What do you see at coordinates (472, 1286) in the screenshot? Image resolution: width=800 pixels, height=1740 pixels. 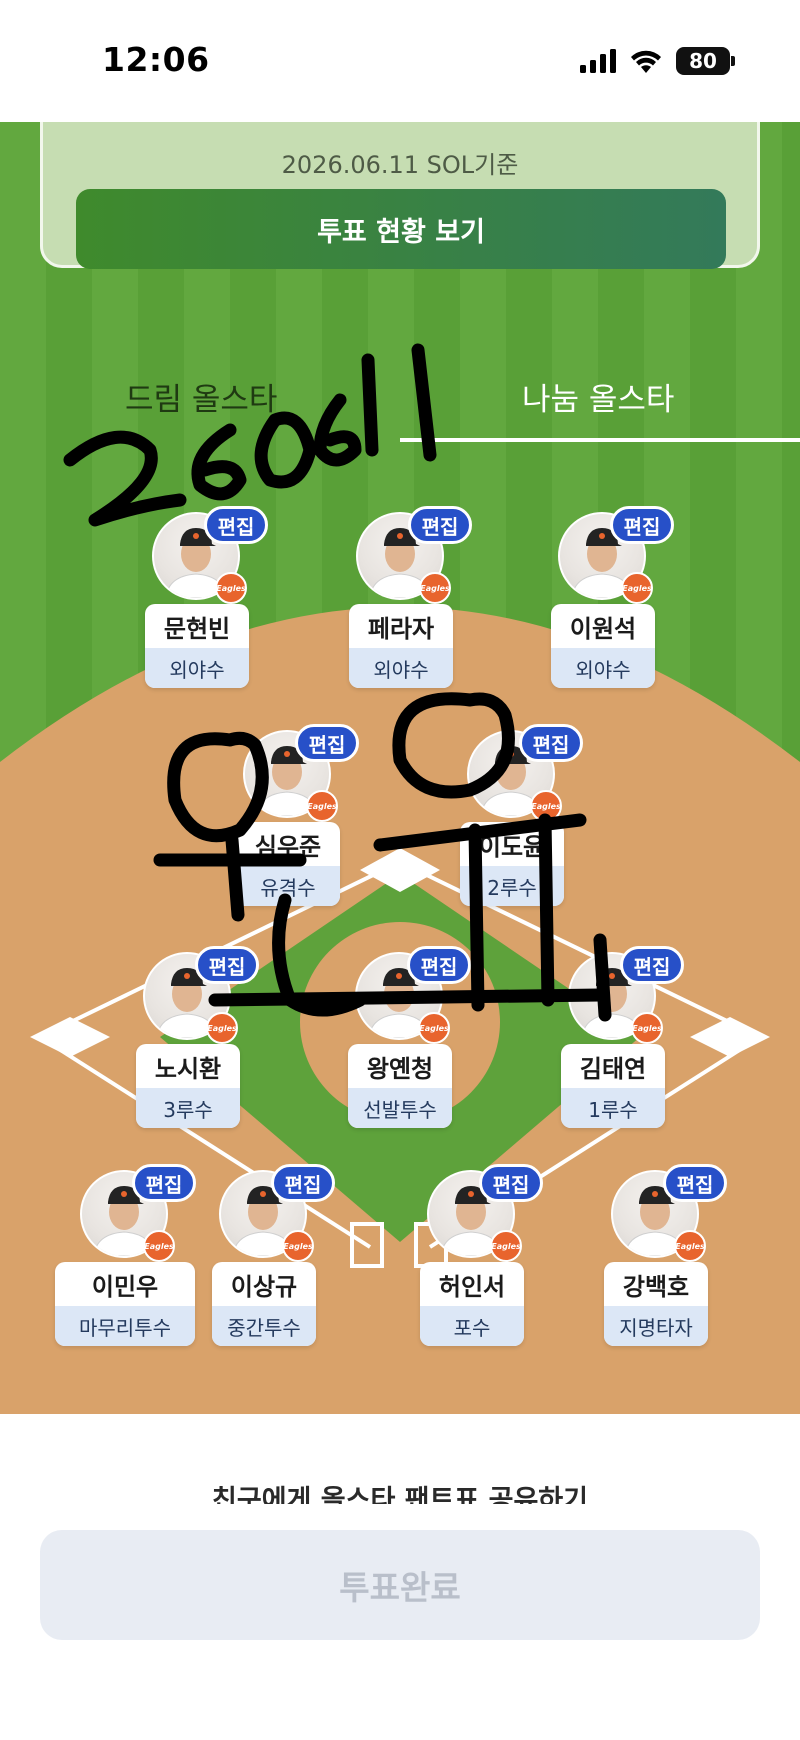 I see `player-name: 허인서` at bounding box center [472, 1286].